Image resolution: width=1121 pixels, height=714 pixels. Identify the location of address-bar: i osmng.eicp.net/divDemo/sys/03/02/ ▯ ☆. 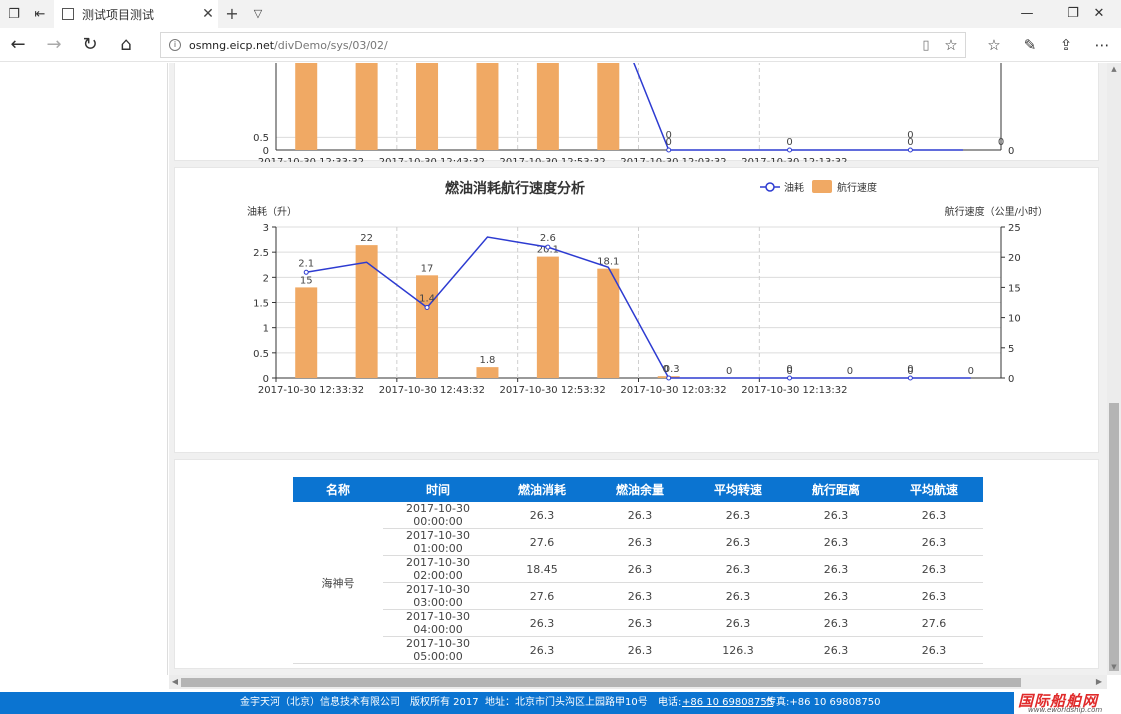
(563, 45).